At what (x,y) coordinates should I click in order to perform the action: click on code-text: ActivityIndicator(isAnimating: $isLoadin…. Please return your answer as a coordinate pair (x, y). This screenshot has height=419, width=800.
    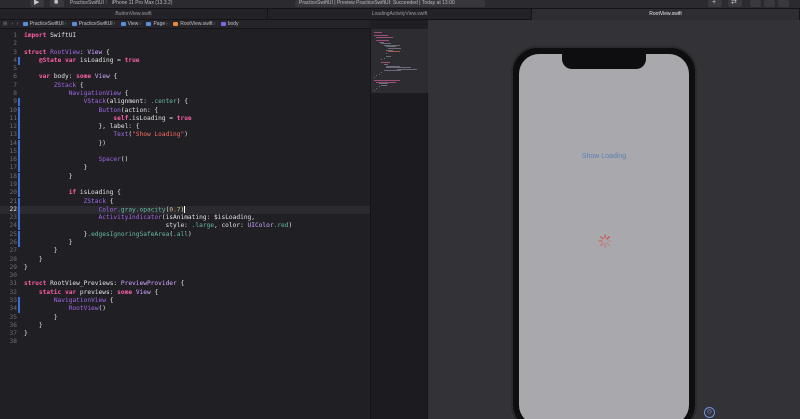
    Looking at the image, I should click on (176, 218).